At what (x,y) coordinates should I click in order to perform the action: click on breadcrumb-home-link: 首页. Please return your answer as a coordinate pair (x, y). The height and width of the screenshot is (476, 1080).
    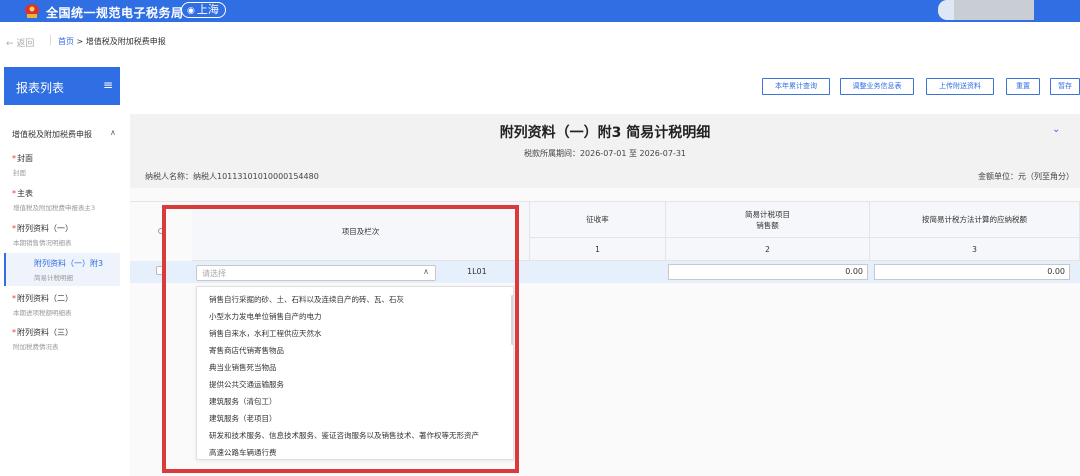
    Looking at the image, I should click on (66, 41).